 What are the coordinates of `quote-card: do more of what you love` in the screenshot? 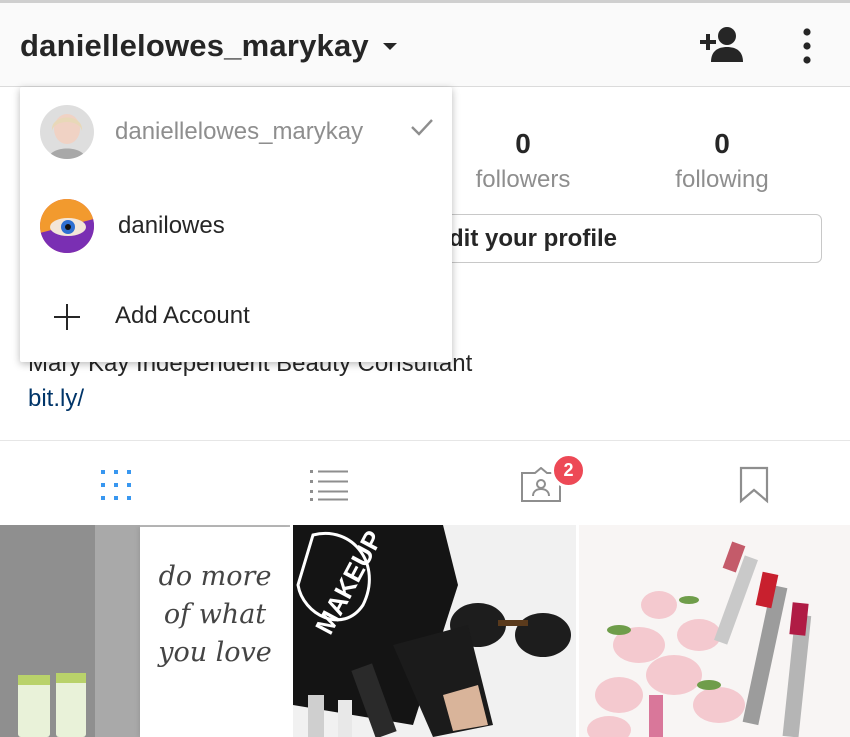 It's located at (215, 632).